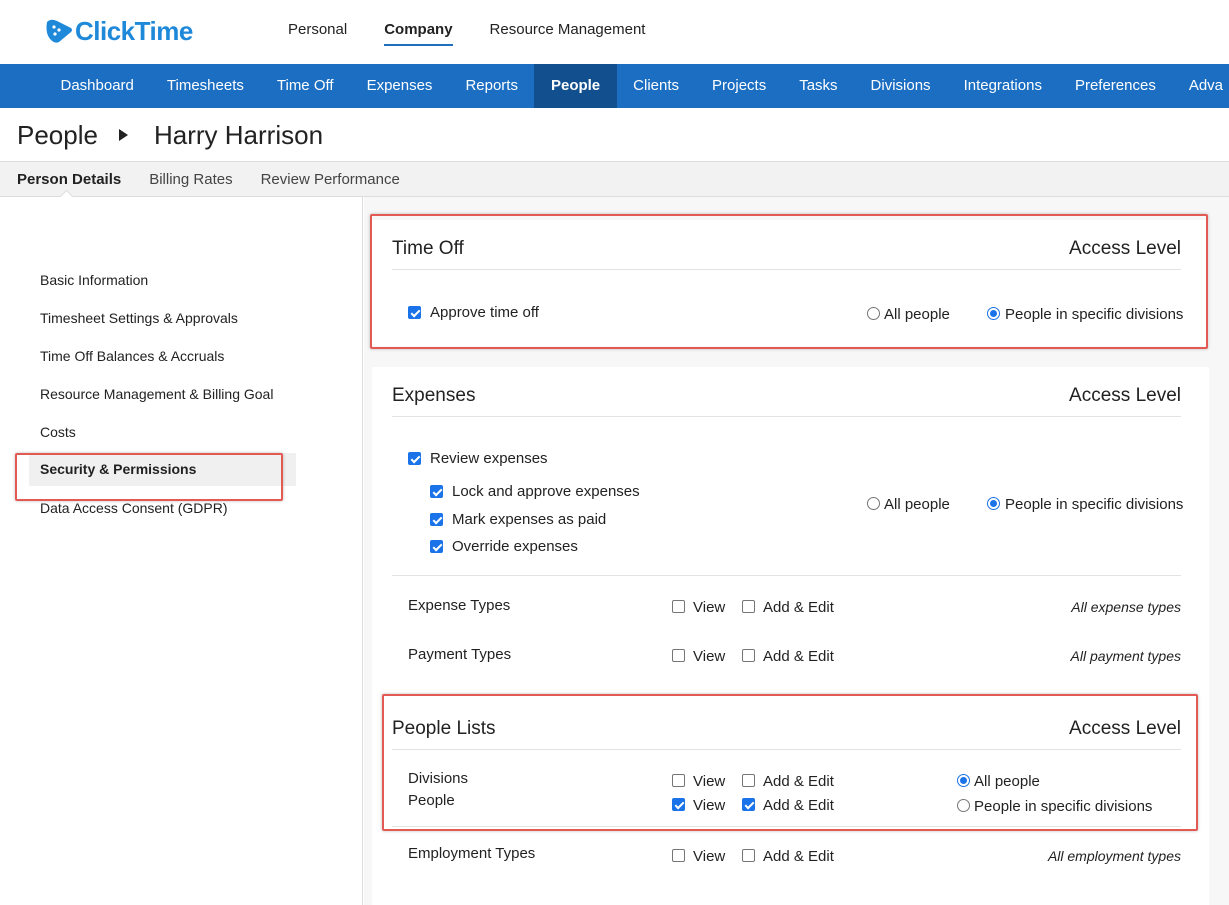 This screenshot has width=1229, height=905. What do you see at coordinates (399, 86) in the screenshot?
I see `nav-expenses: Expenses` at bounding box center [399, 86].